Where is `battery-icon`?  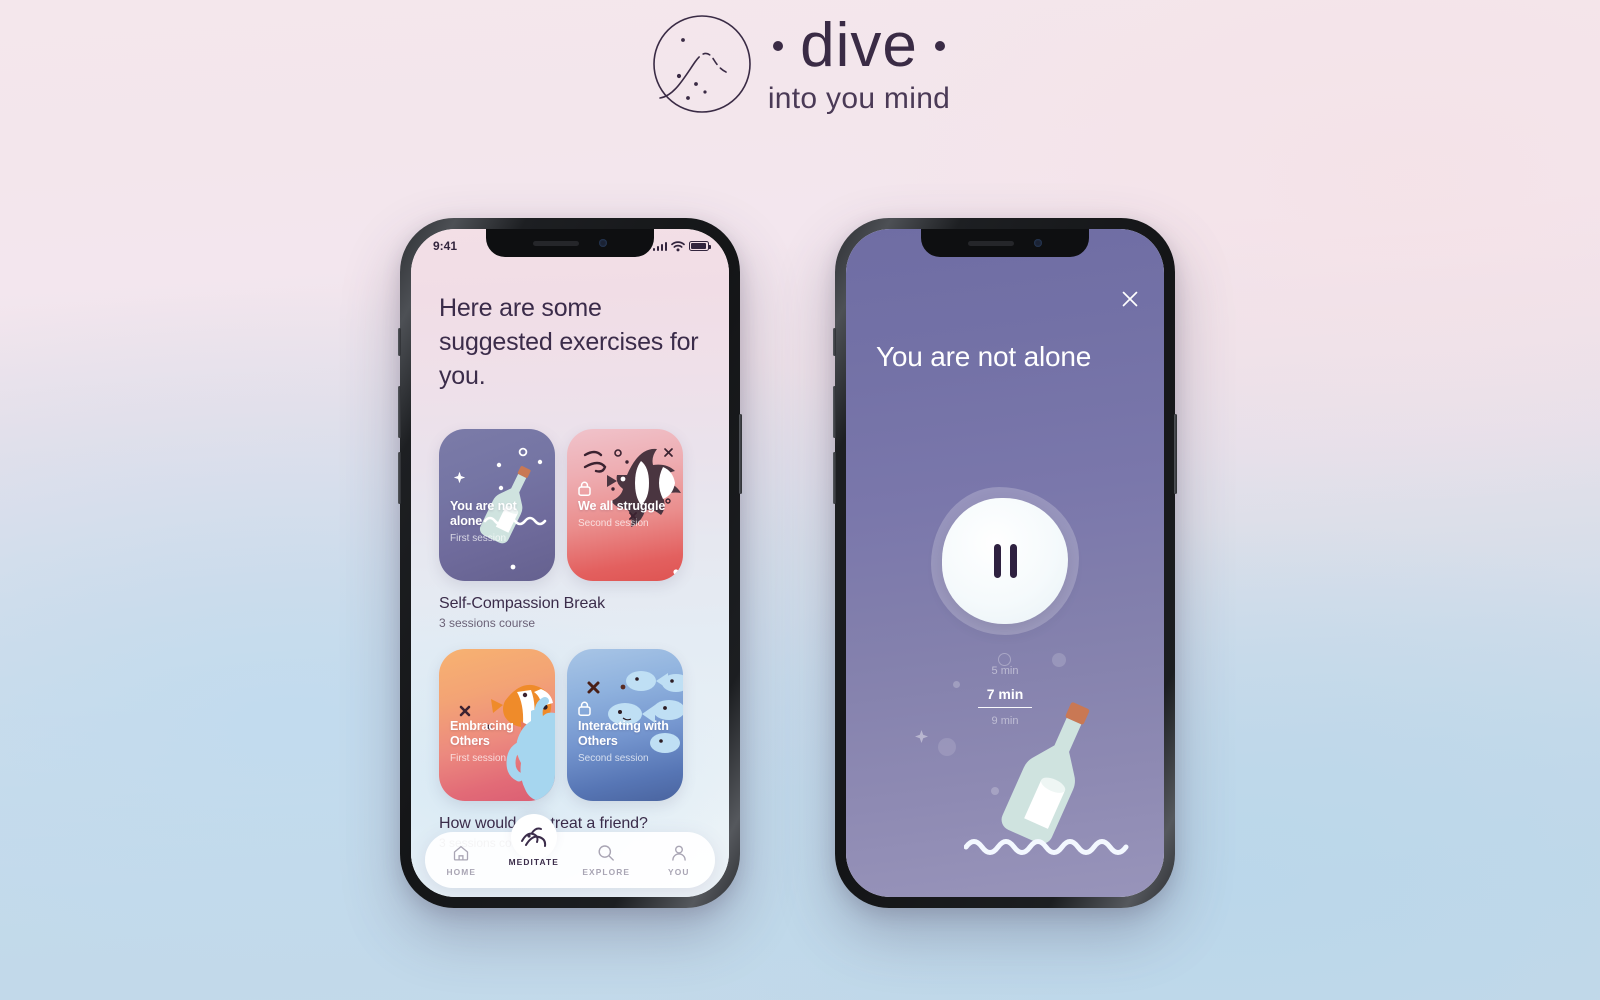 battery-icon is located at coordinates (700, 246).